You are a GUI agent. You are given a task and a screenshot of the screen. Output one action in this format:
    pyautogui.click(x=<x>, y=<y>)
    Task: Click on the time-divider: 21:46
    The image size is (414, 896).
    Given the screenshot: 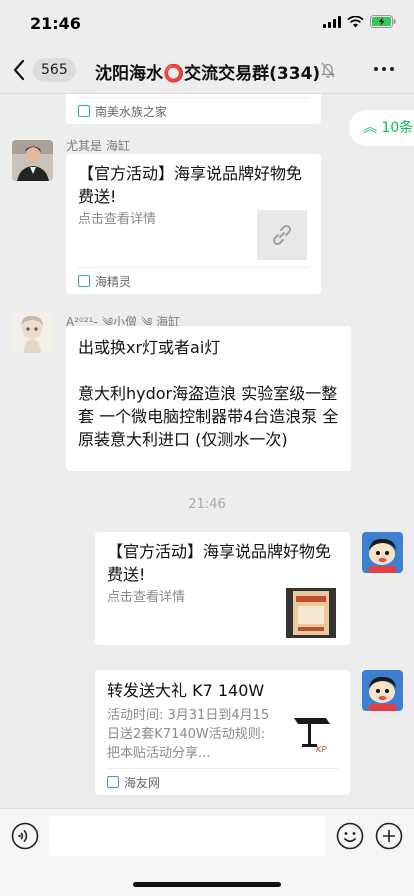 What is the action you would take?
    pyautogui.click(x=207, y=504)
    